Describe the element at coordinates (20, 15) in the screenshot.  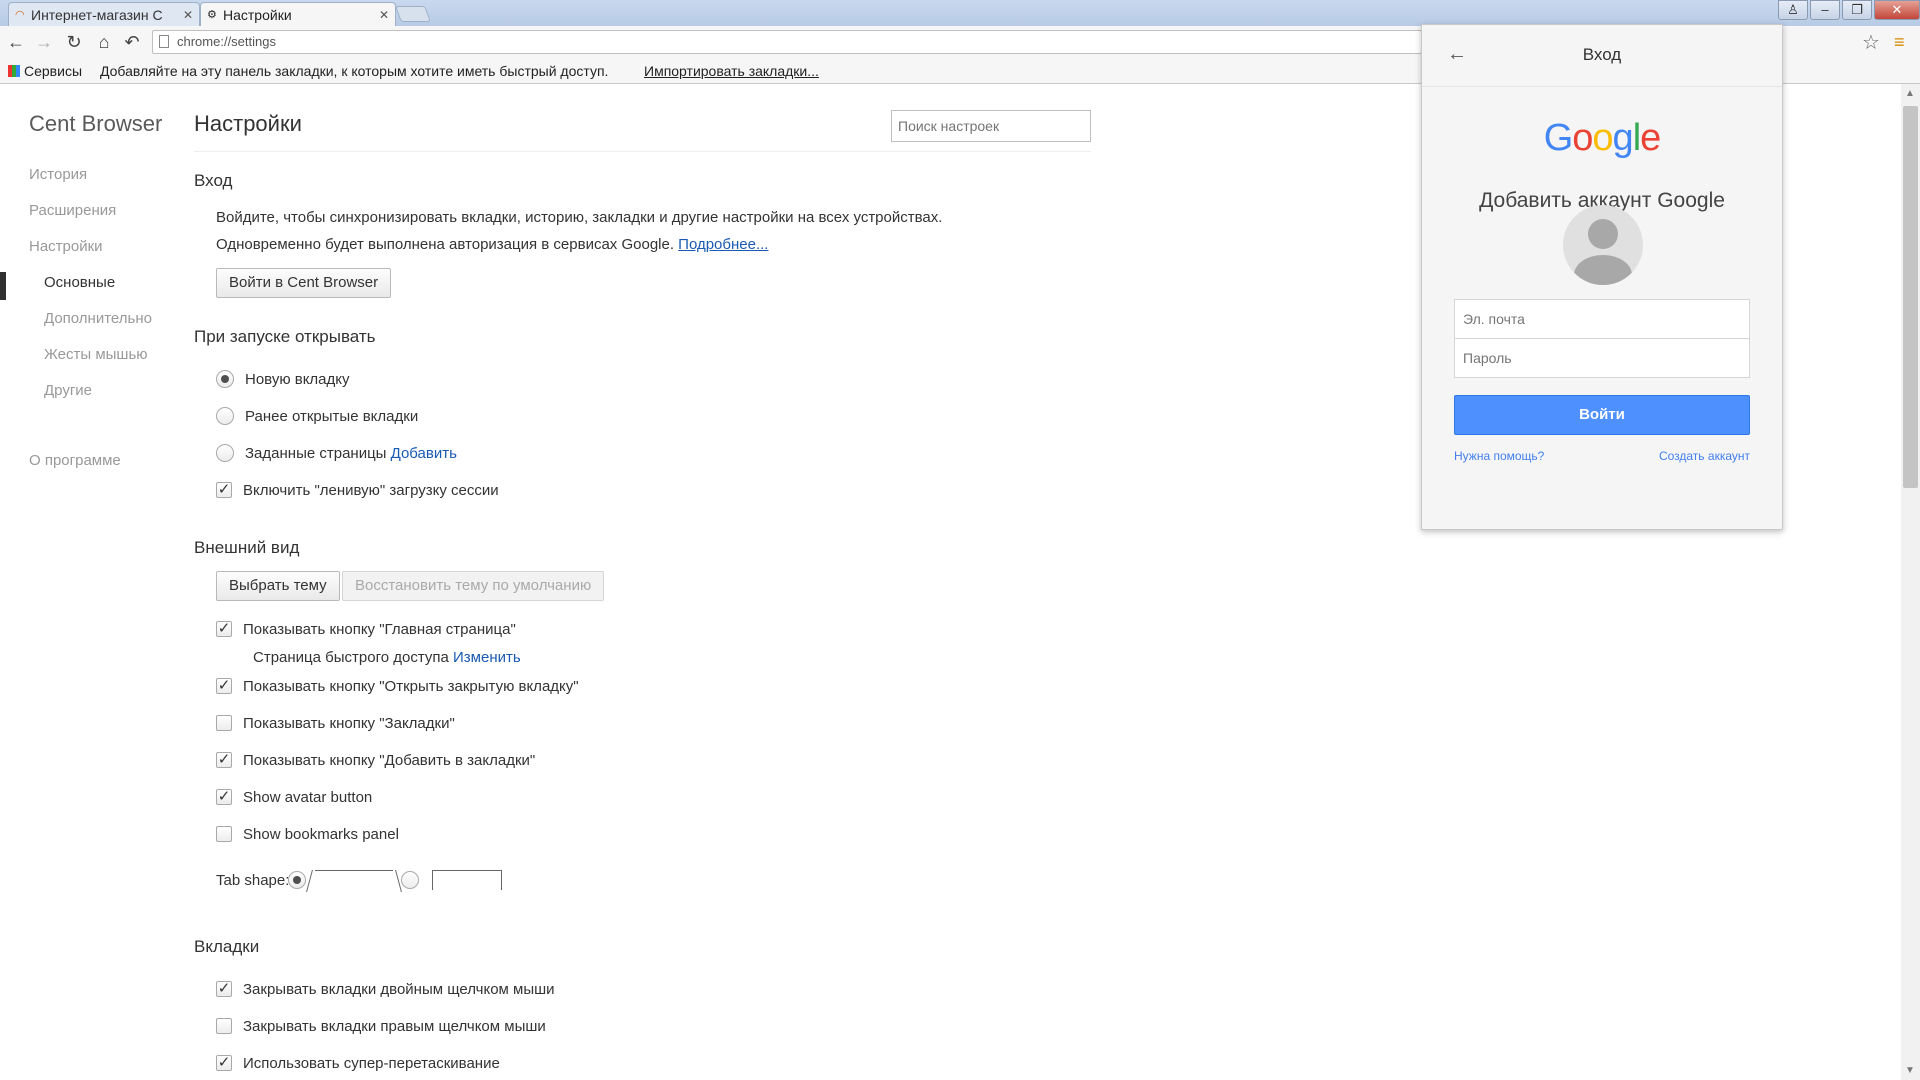
I see `rainbow-icon: ◠` at that location.